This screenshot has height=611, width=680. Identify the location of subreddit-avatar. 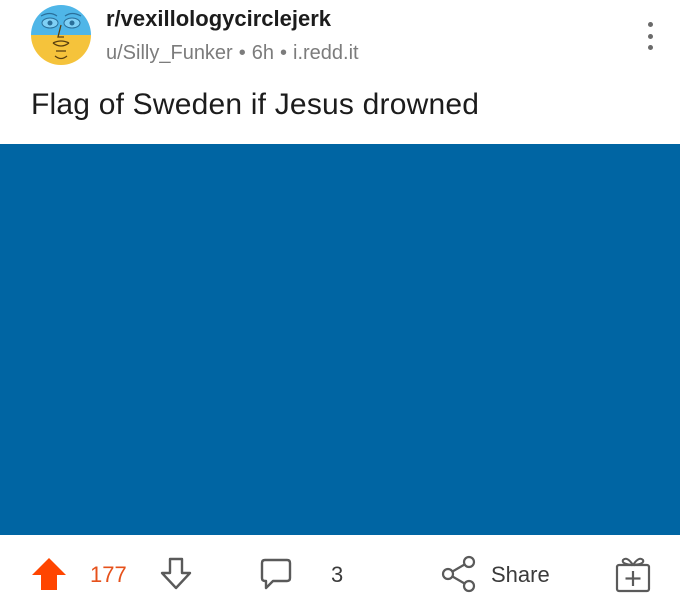
(61, 35).